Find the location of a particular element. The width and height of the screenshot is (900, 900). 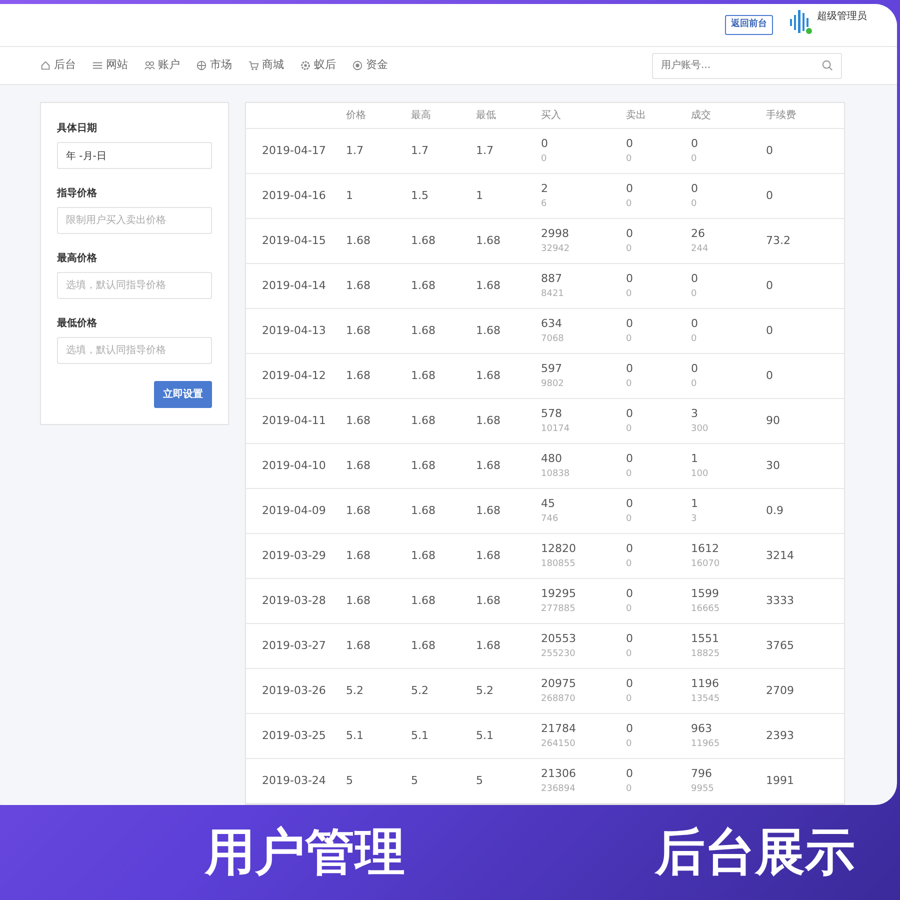

table-subcell: 6 is located at coordinates (544, 204).